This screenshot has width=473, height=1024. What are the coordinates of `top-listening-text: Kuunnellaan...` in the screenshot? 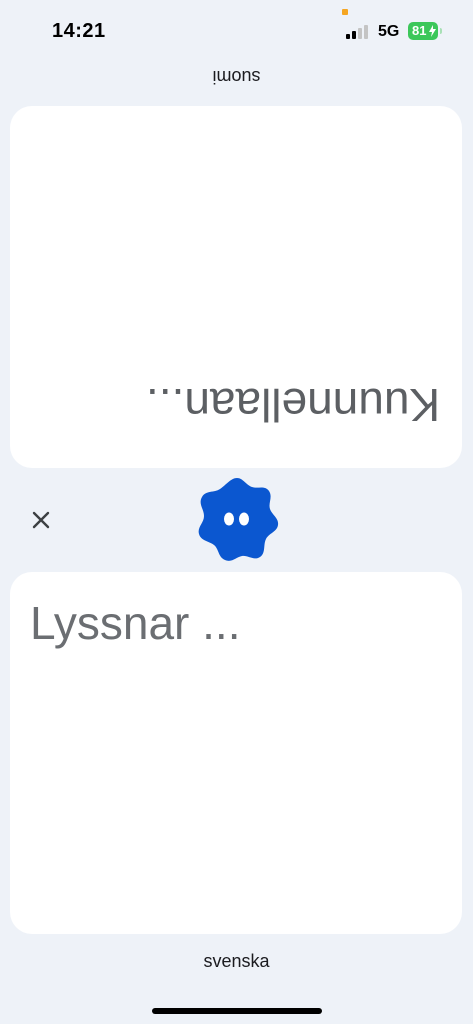 It's located at (292, 405).